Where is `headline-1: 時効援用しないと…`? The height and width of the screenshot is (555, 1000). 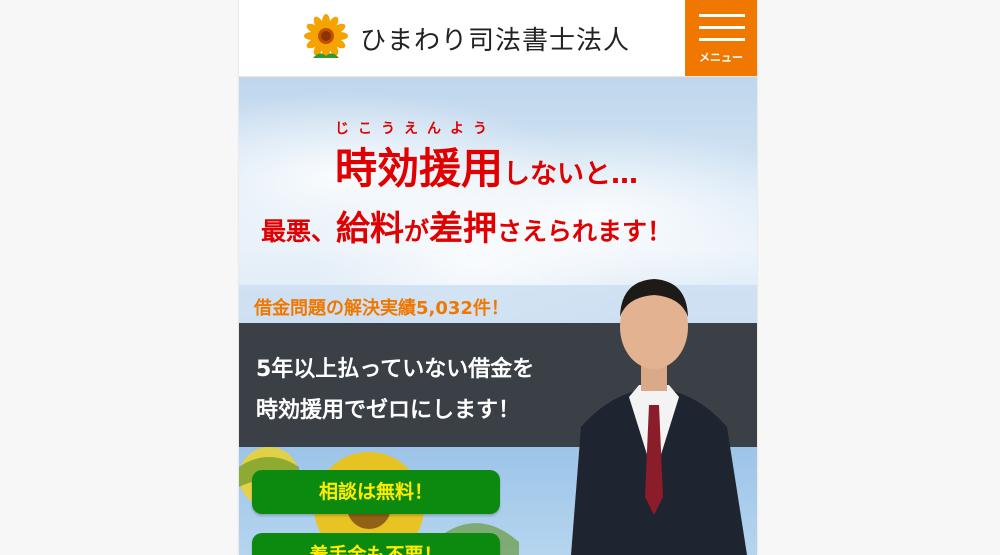 headline-1: 時効援用しないと… is located at coordinates (486, 165).